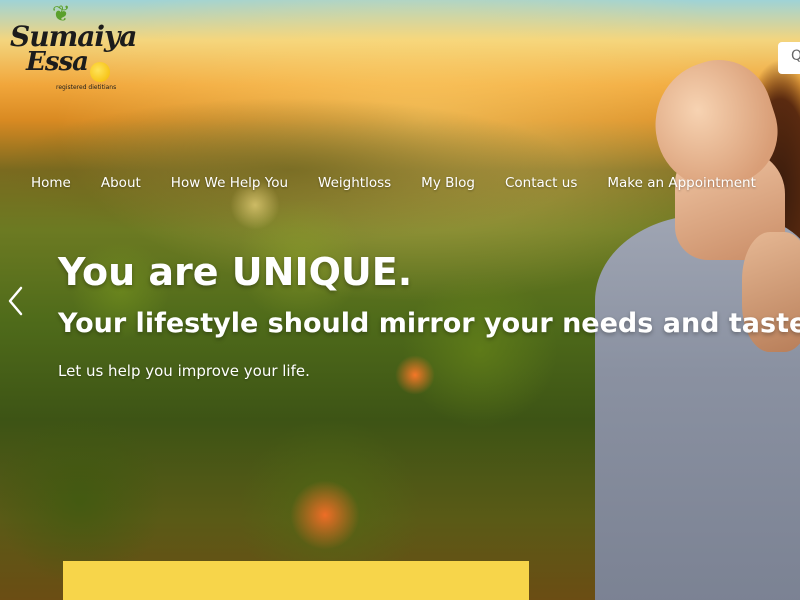 This screenshot has width=800, height=600. What do you see at coordinates (184, 371) in the screenshot?
I see `hero-body-text: Let us help you improve your life.` at bounding box center [184, 371].